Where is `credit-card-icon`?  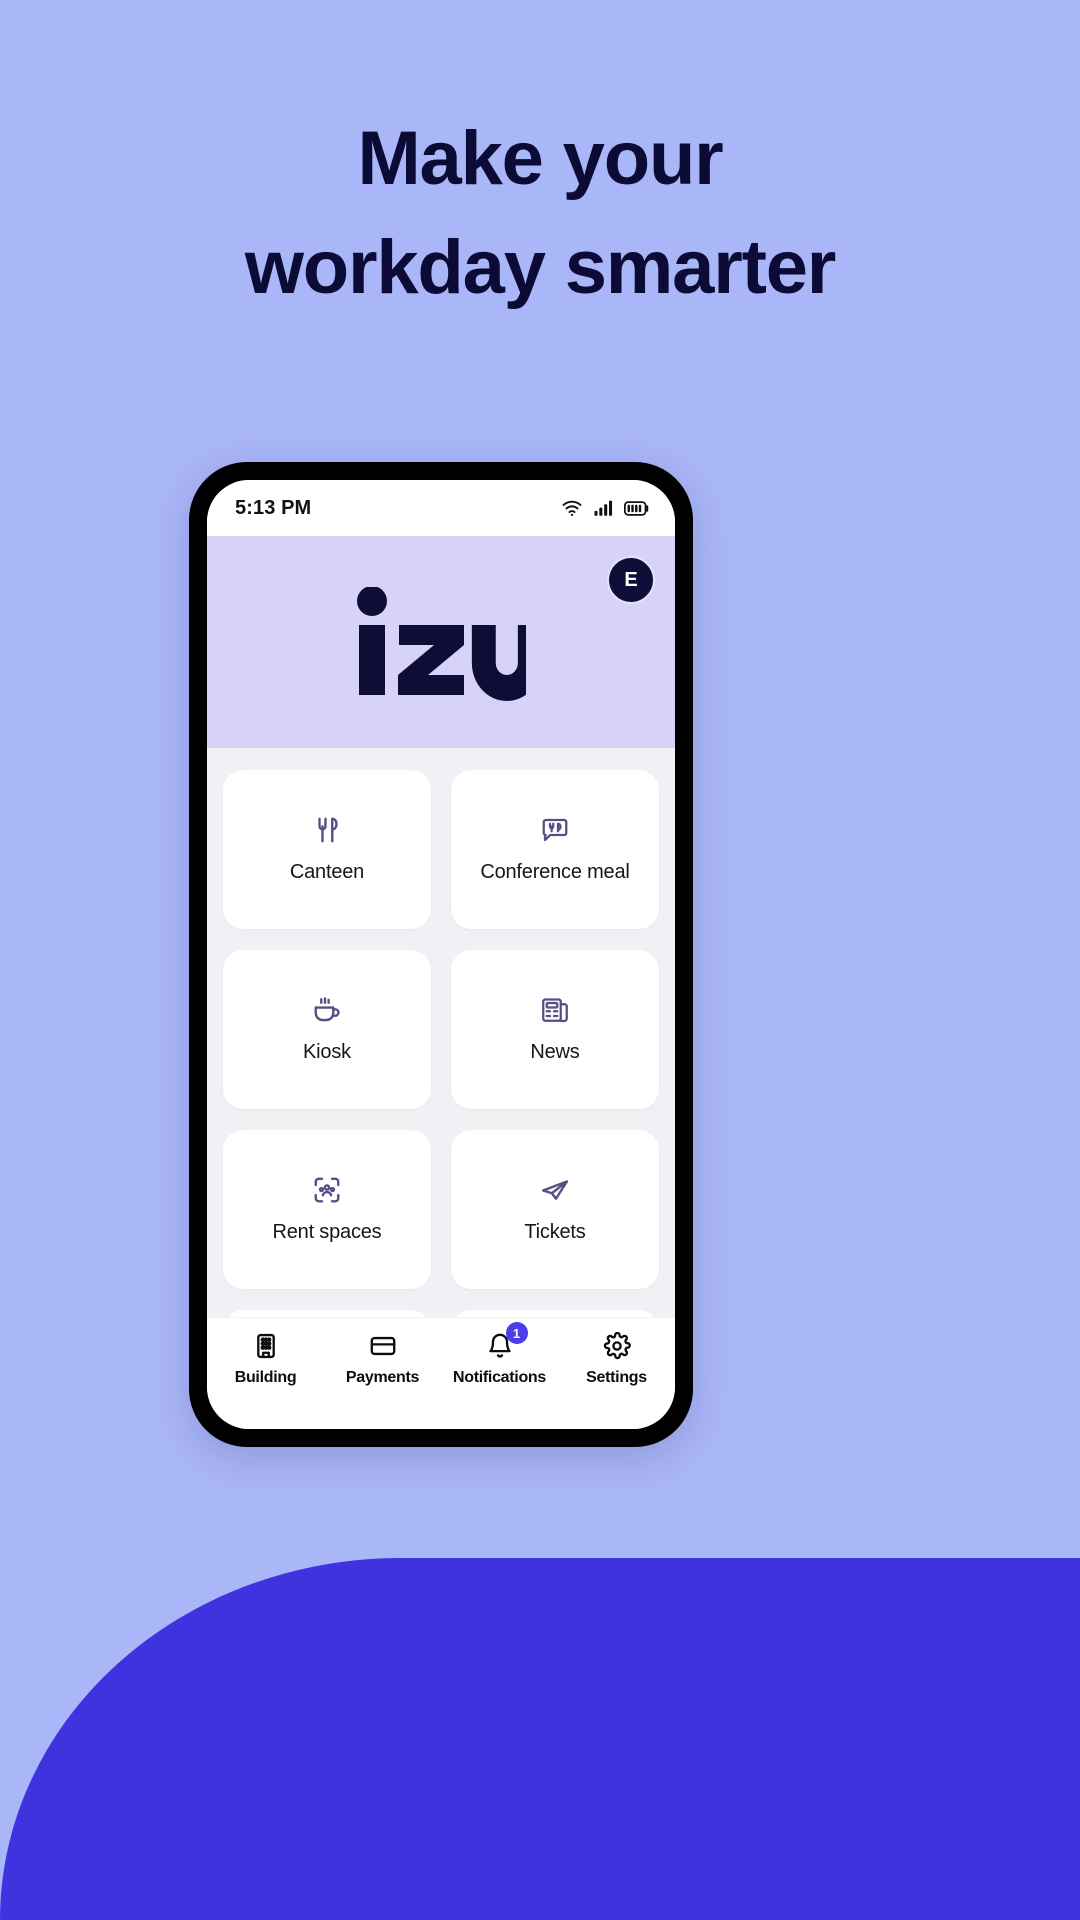 credit-card-icon is located at coordinates (383, 1346).